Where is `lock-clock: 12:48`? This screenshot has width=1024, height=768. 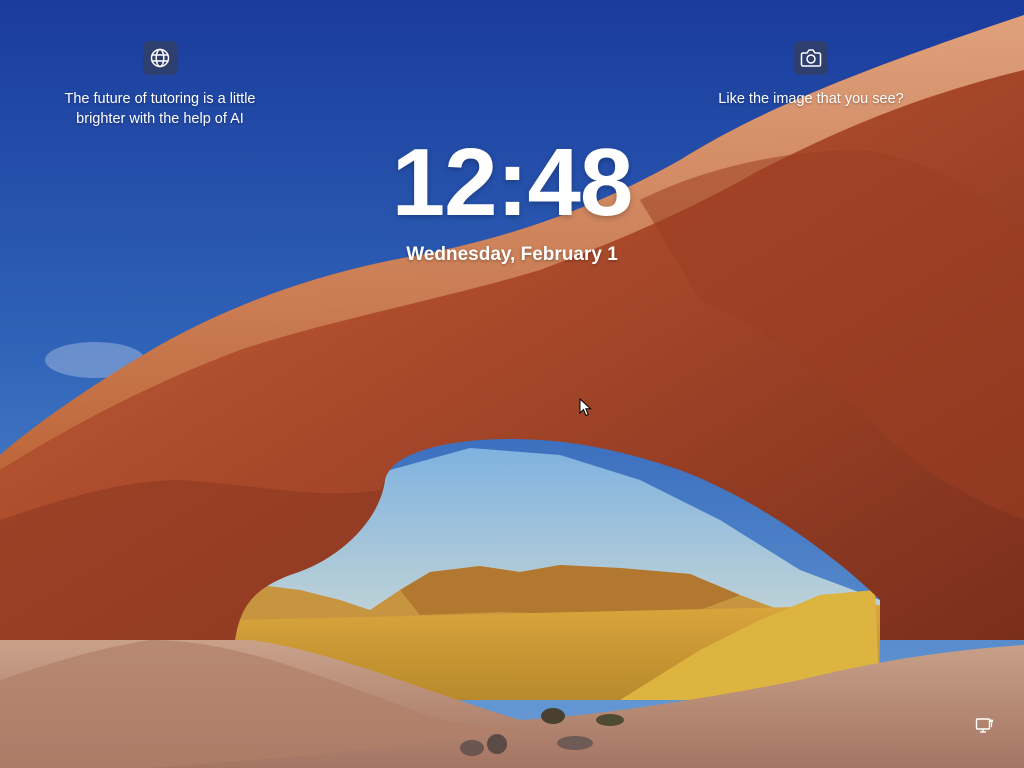
lock-clock: 12:48 is located at coordinates (512, 182).